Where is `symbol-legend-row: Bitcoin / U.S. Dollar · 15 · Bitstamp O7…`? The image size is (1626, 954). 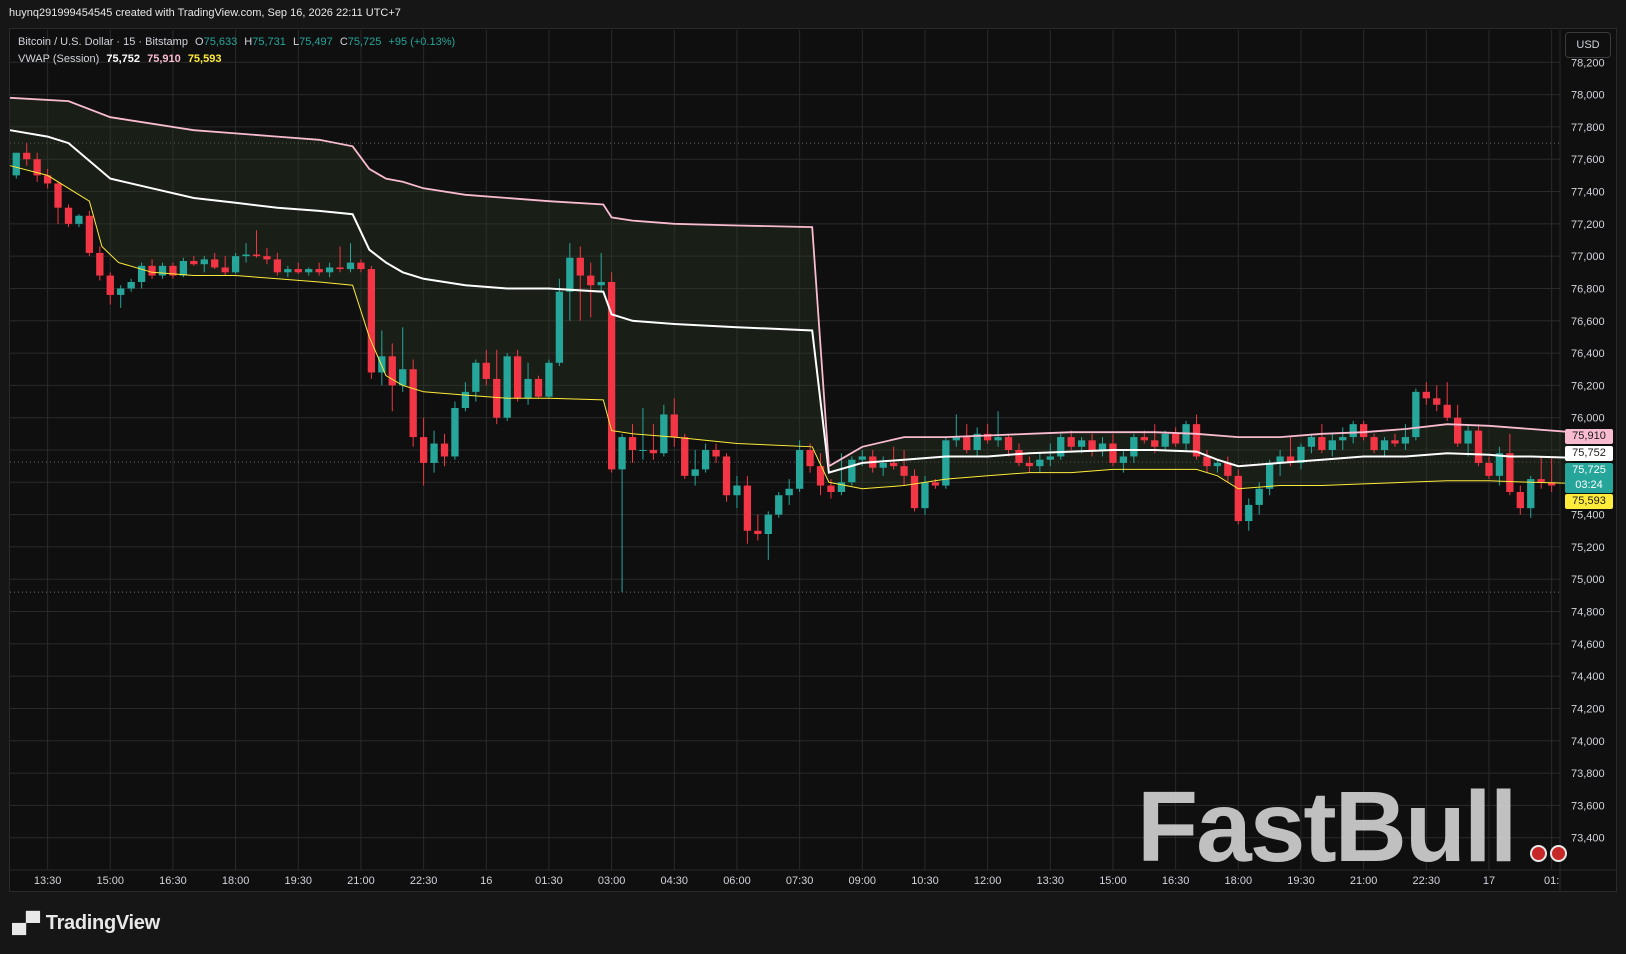
symbol-legend-row: Bitcoin / U.S. Dollar · 15 · Bitstamp O7… is located at coordinates (236, 42).